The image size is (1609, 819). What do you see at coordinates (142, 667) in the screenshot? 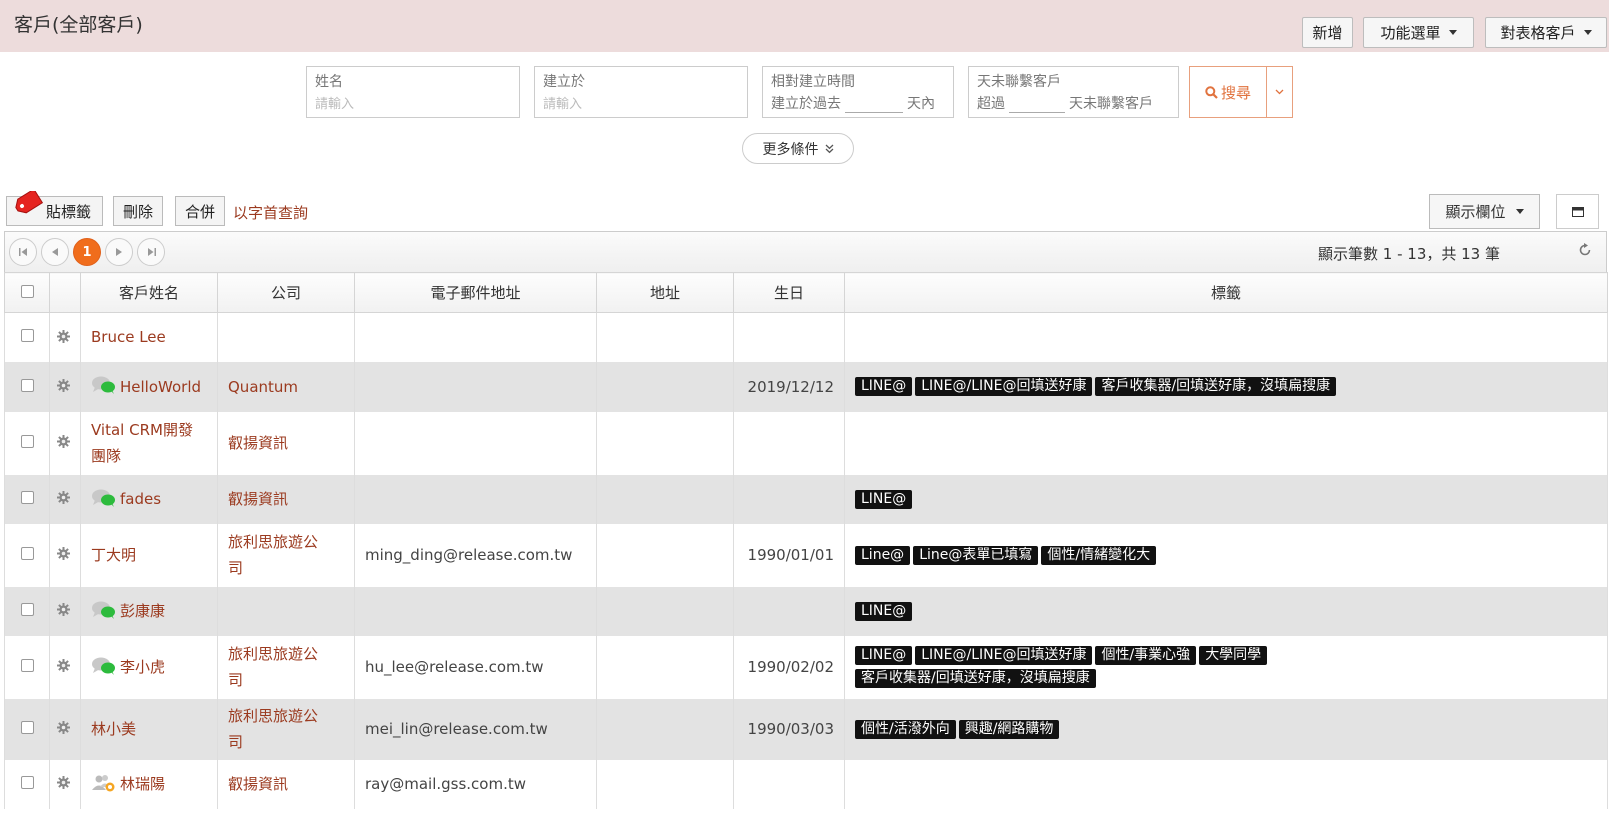
I see `customer-name-link: 李小虎` at bounding box center [142, 667].